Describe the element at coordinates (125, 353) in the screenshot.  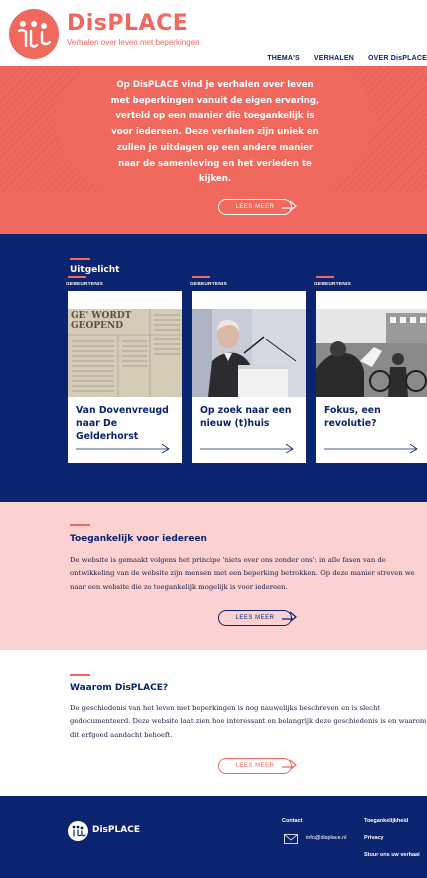
I see `newspaper-image: GE' WORDT GEOPEND` at that location.